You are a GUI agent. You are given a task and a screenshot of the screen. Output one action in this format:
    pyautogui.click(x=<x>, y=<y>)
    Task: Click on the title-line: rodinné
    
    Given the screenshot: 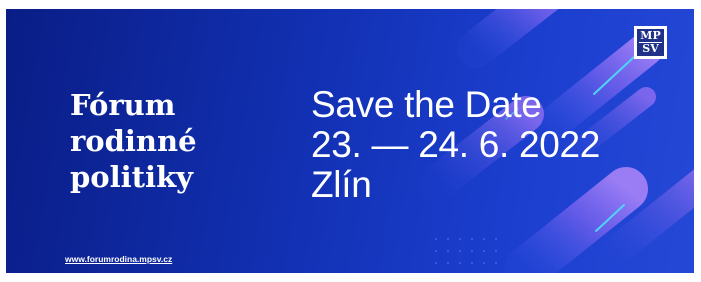 What is the action you would take?
    pyautogui.click(x=133, y=141)
    